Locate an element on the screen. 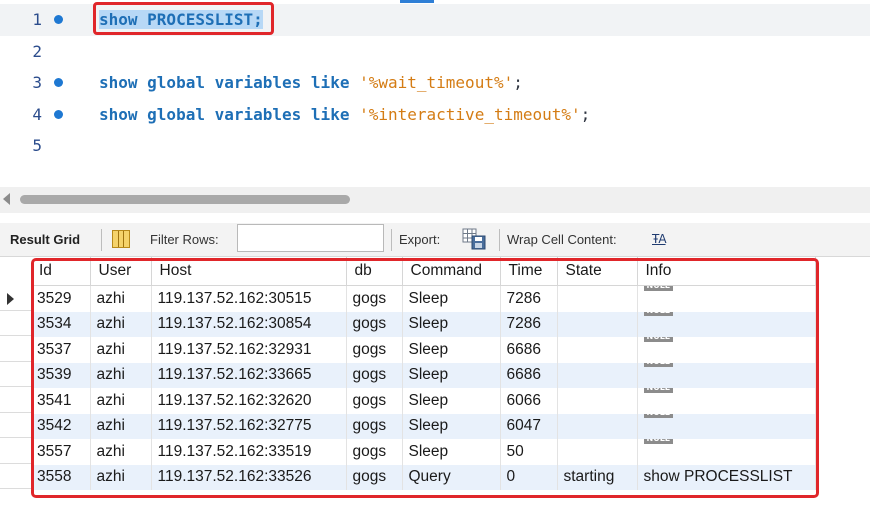 This screenshot has height=518, width=870. cell-id: 3542 is located at coordinates (61, 426).